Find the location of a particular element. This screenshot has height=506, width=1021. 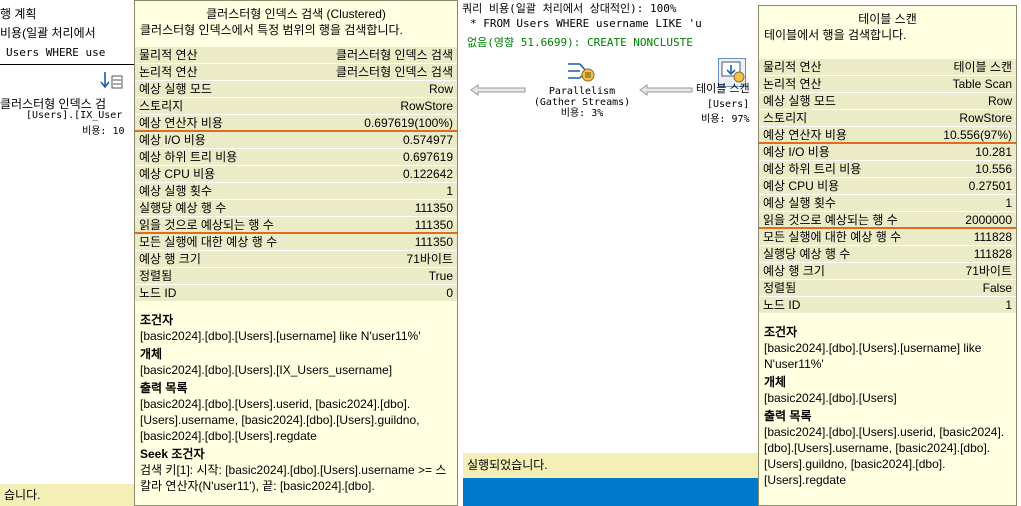

property-value: 0.697619(100%) is located at coordinates (408, 123).